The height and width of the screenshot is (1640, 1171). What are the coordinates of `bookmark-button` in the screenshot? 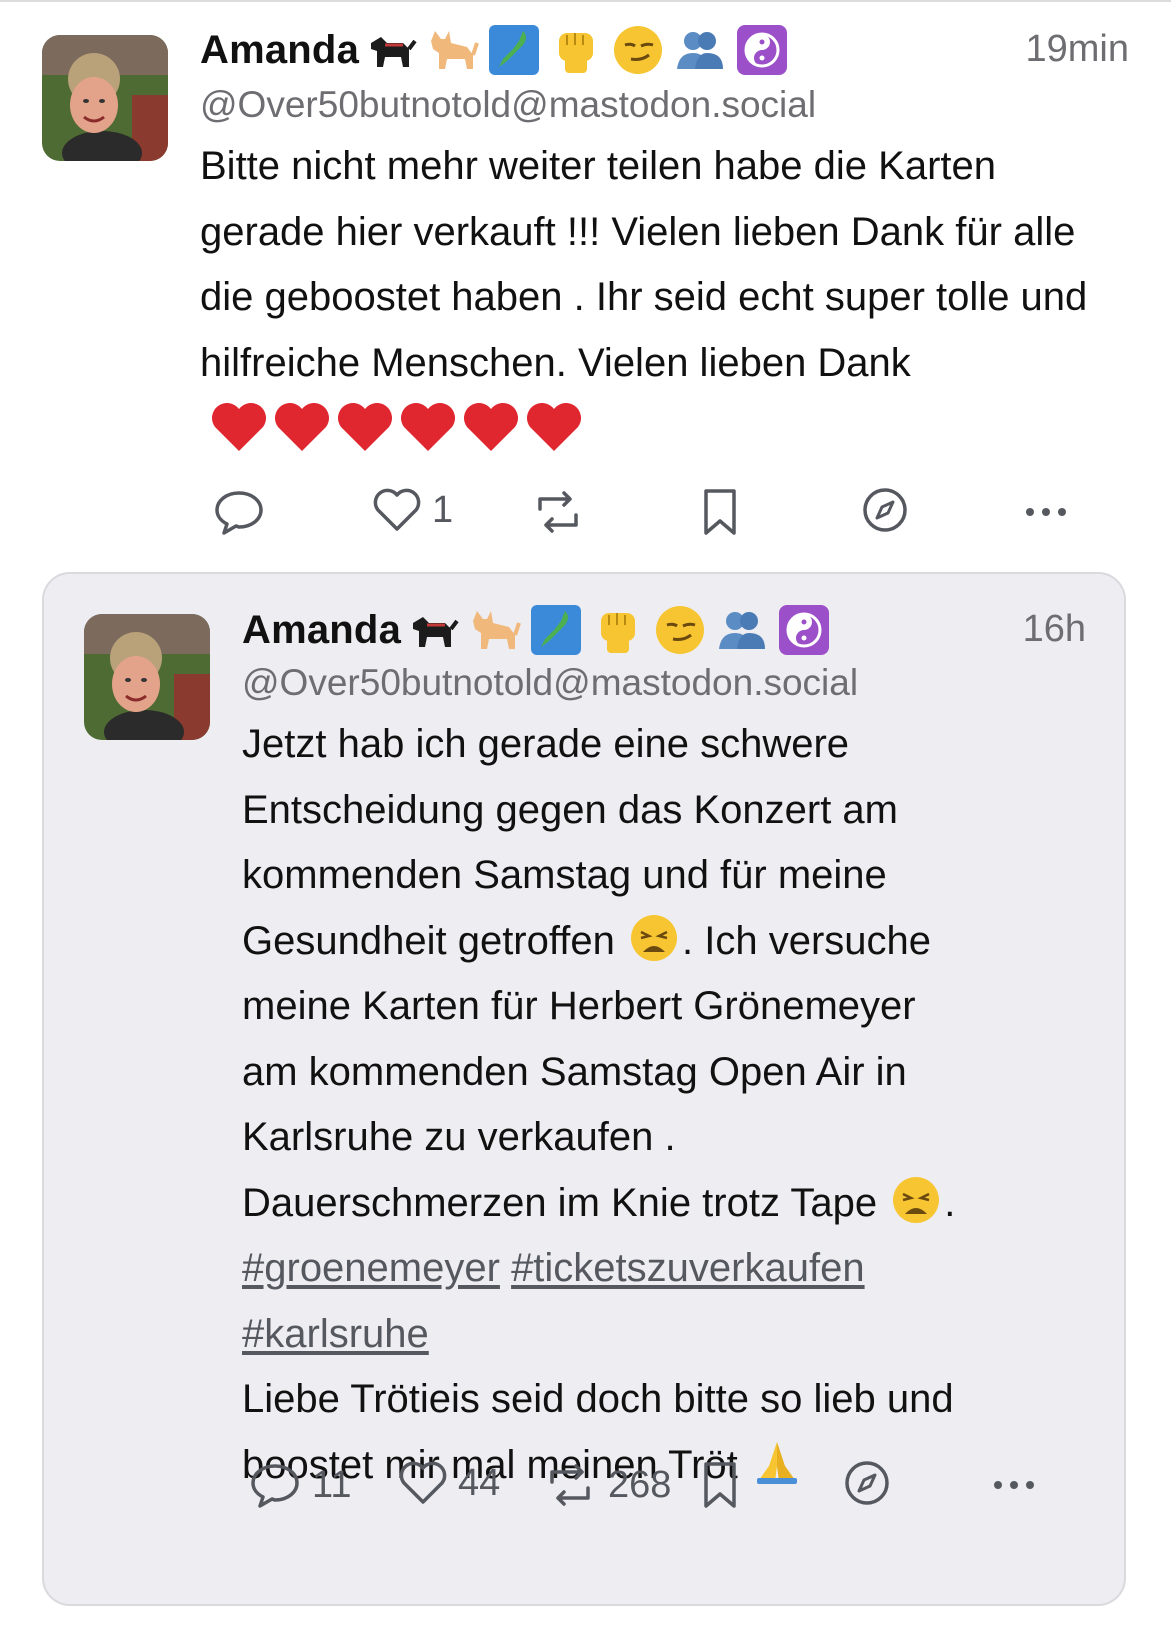 It's located at (720, 512).